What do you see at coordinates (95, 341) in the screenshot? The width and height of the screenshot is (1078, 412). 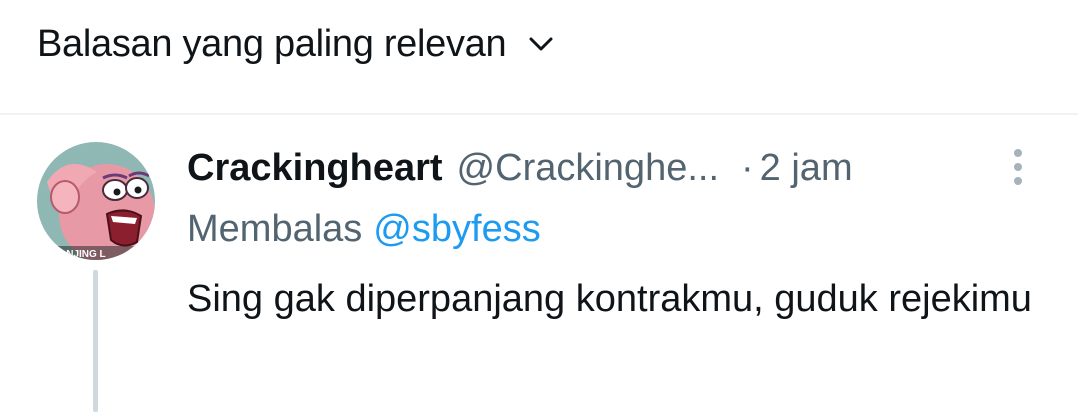 I see `thread-connector-line` at bounding box center [95, 341].